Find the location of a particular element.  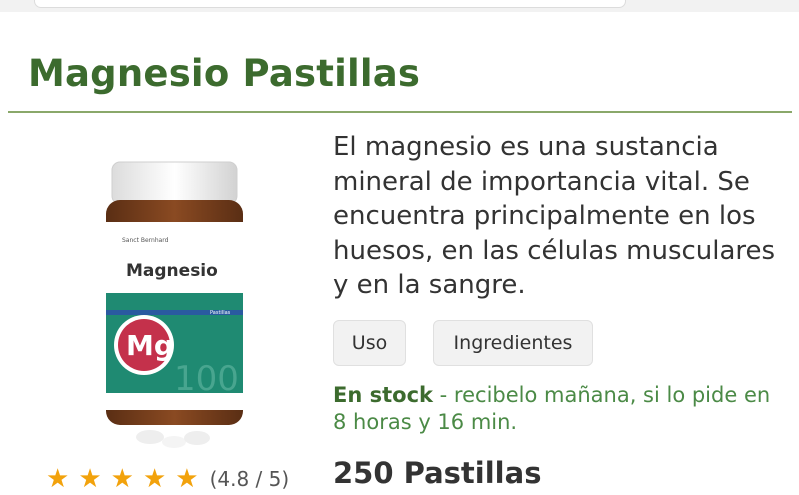

product-quantity: 250 Pastillas is located at coordinates (437, 473).